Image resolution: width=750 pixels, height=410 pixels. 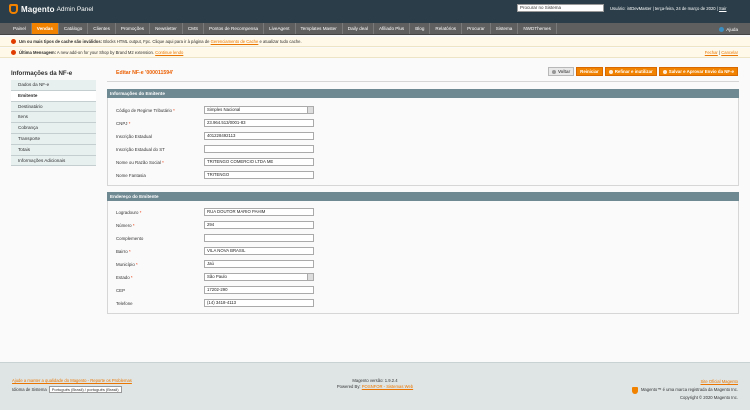 I want to click on form-row-complemento: Complemento, so click(x=266, y=238).